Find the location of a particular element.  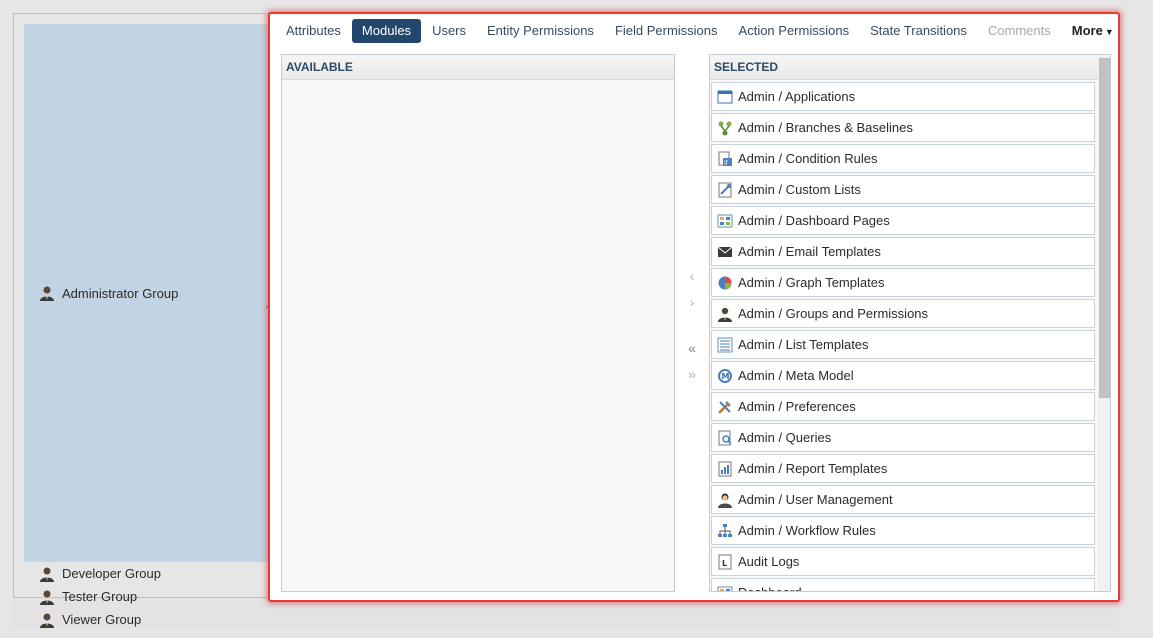

selected-item-label: Admin / Preferences is located at coordinates (797, 406).